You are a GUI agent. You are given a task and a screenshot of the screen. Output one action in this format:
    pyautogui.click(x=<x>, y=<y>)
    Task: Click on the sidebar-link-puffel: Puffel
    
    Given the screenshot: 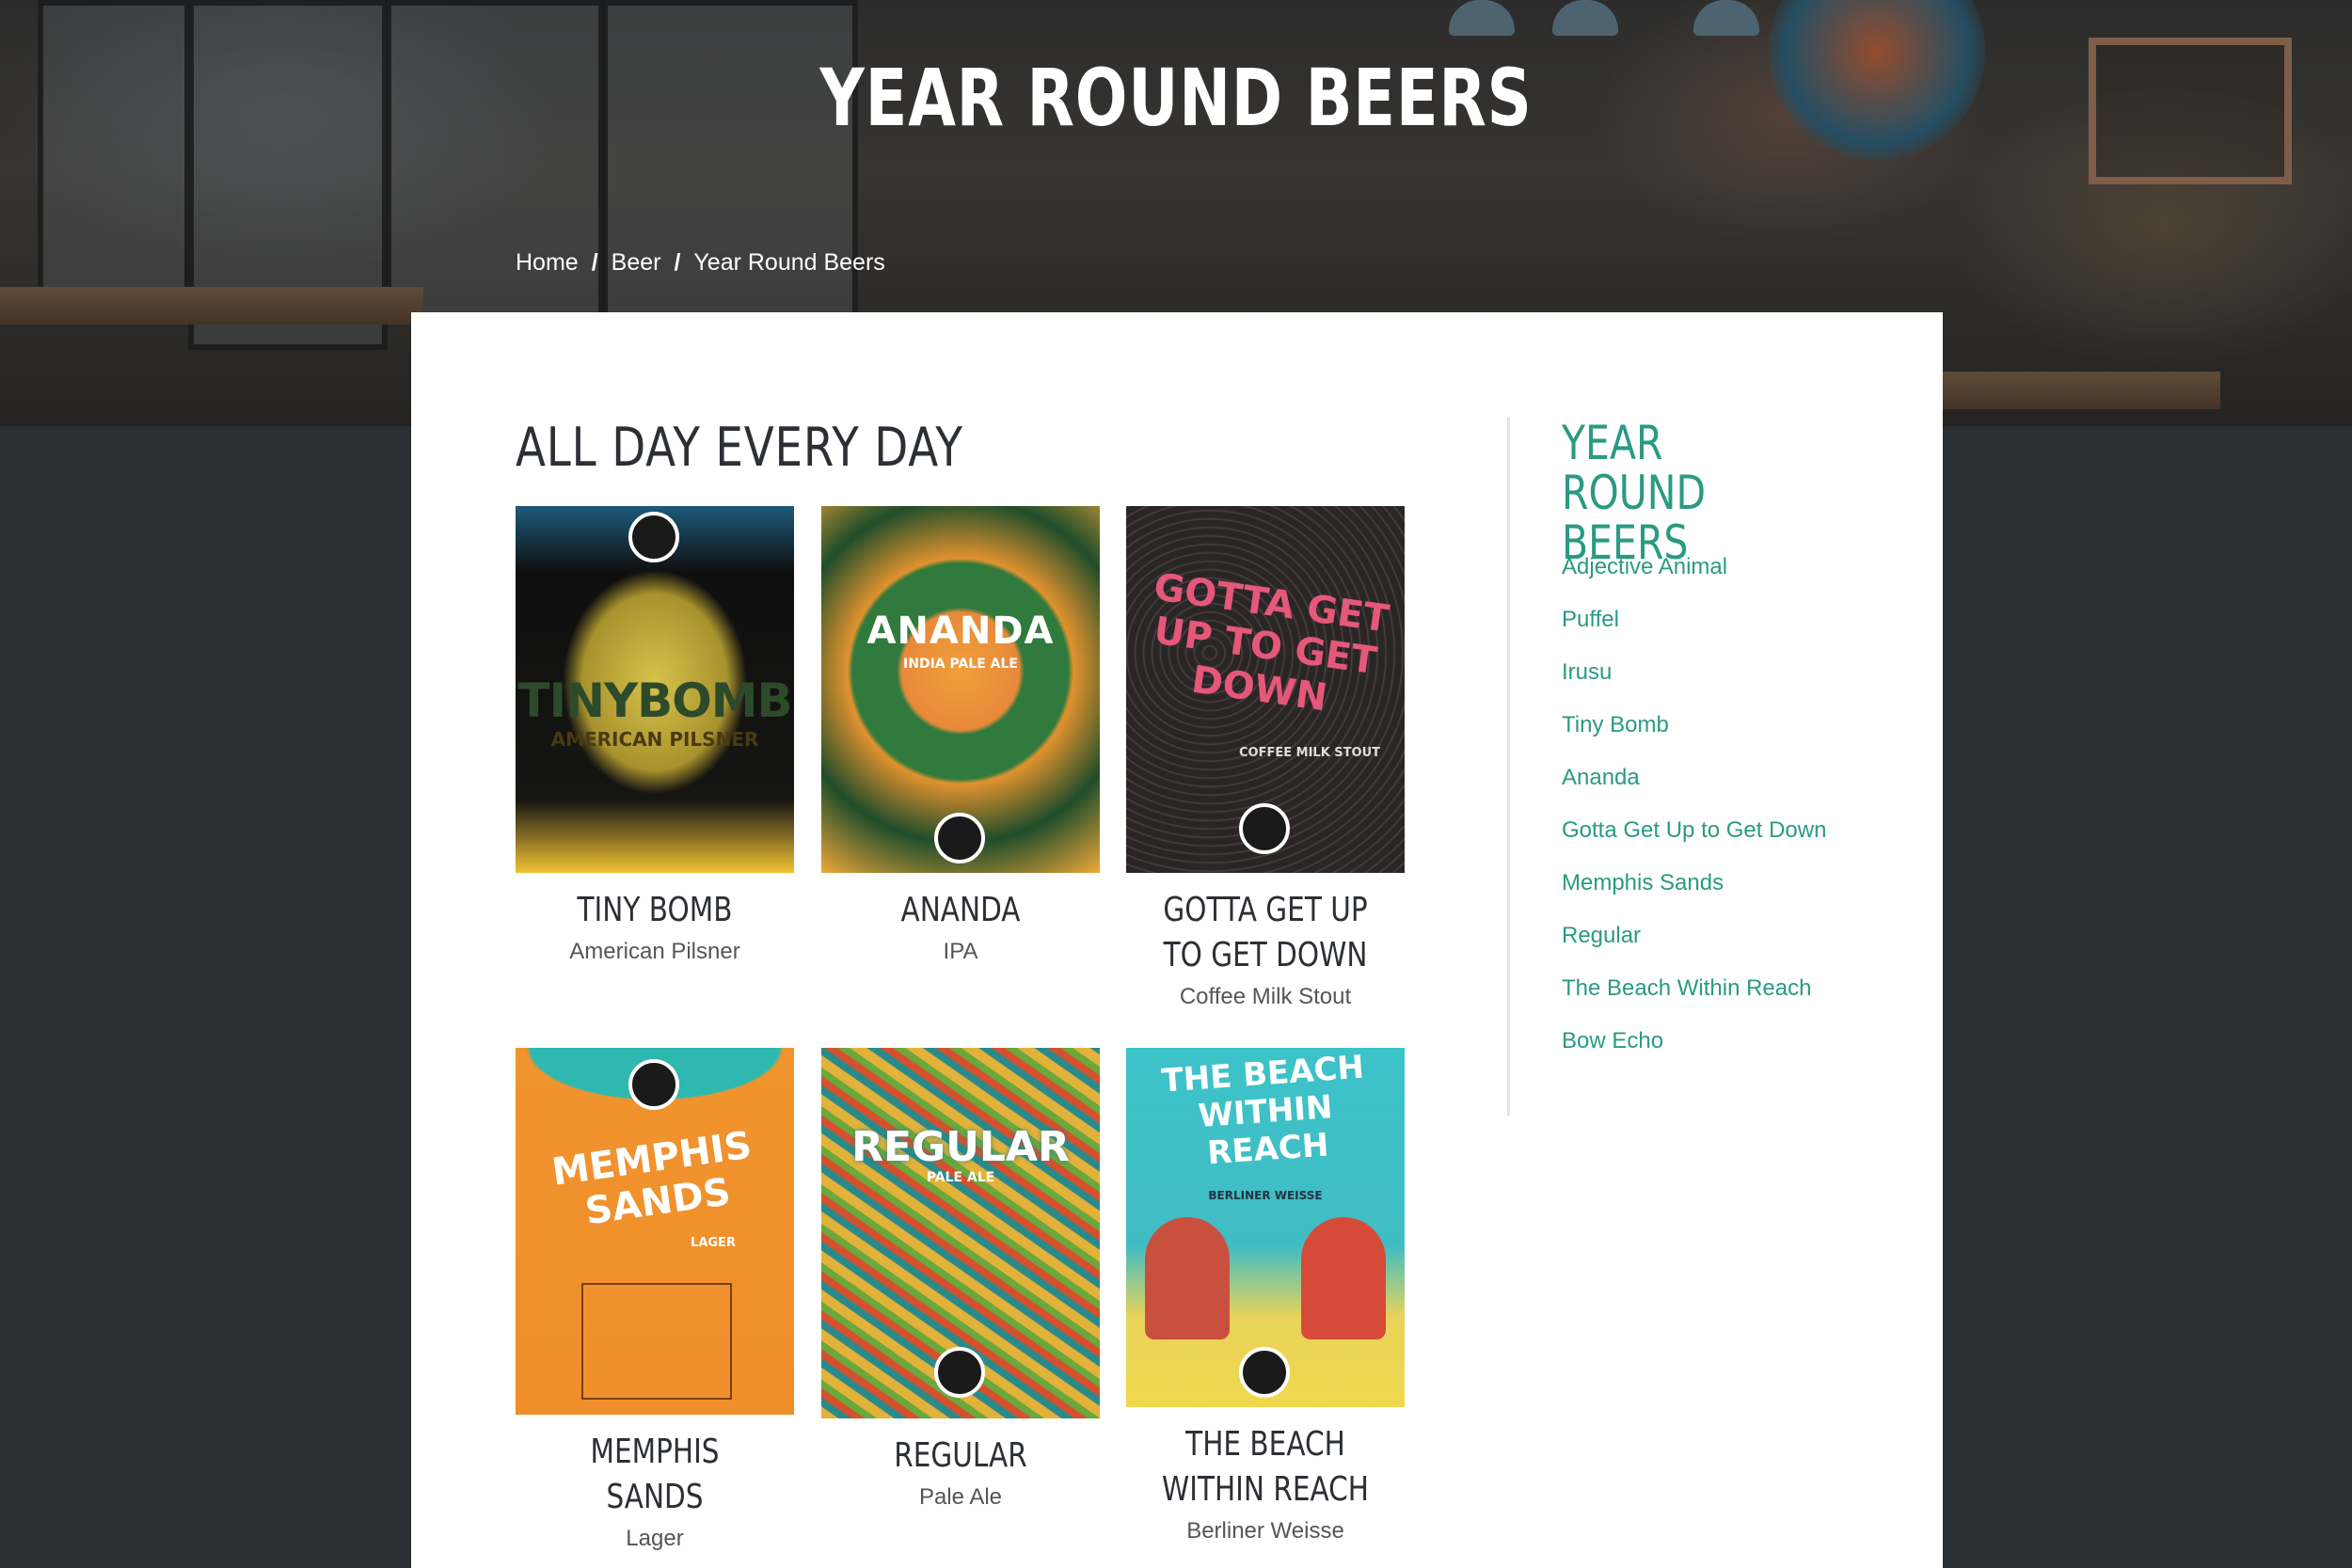 What is the action you would take?
    pyautogui.click(x=1703, y=620)
    